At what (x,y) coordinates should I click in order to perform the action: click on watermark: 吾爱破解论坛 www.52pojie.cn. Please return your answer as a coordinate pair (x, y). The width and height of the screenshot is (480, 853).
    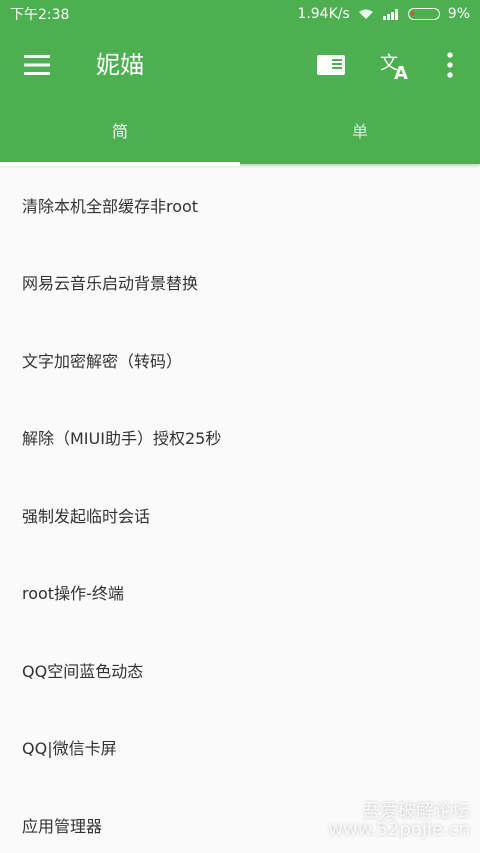
    Looking at the image, I should click on (399, 821).